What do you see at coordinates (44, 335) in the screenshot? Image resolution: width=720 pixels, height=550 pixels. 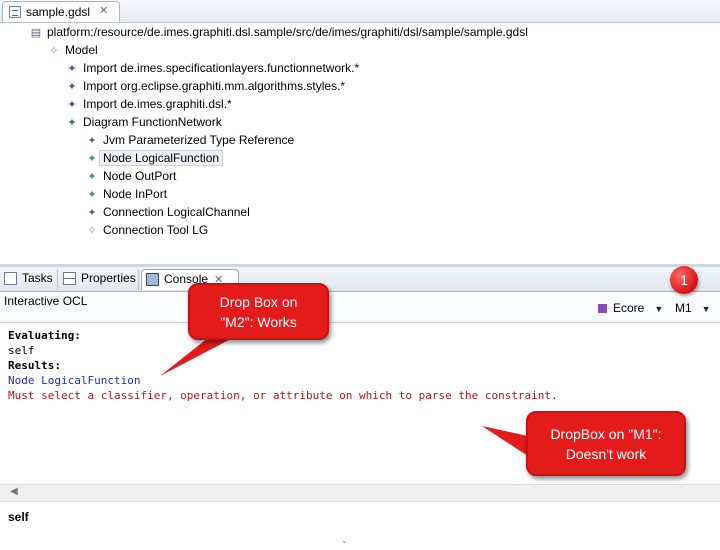 I see `output-line: Evaluating:` at bounding box center [44, 335].